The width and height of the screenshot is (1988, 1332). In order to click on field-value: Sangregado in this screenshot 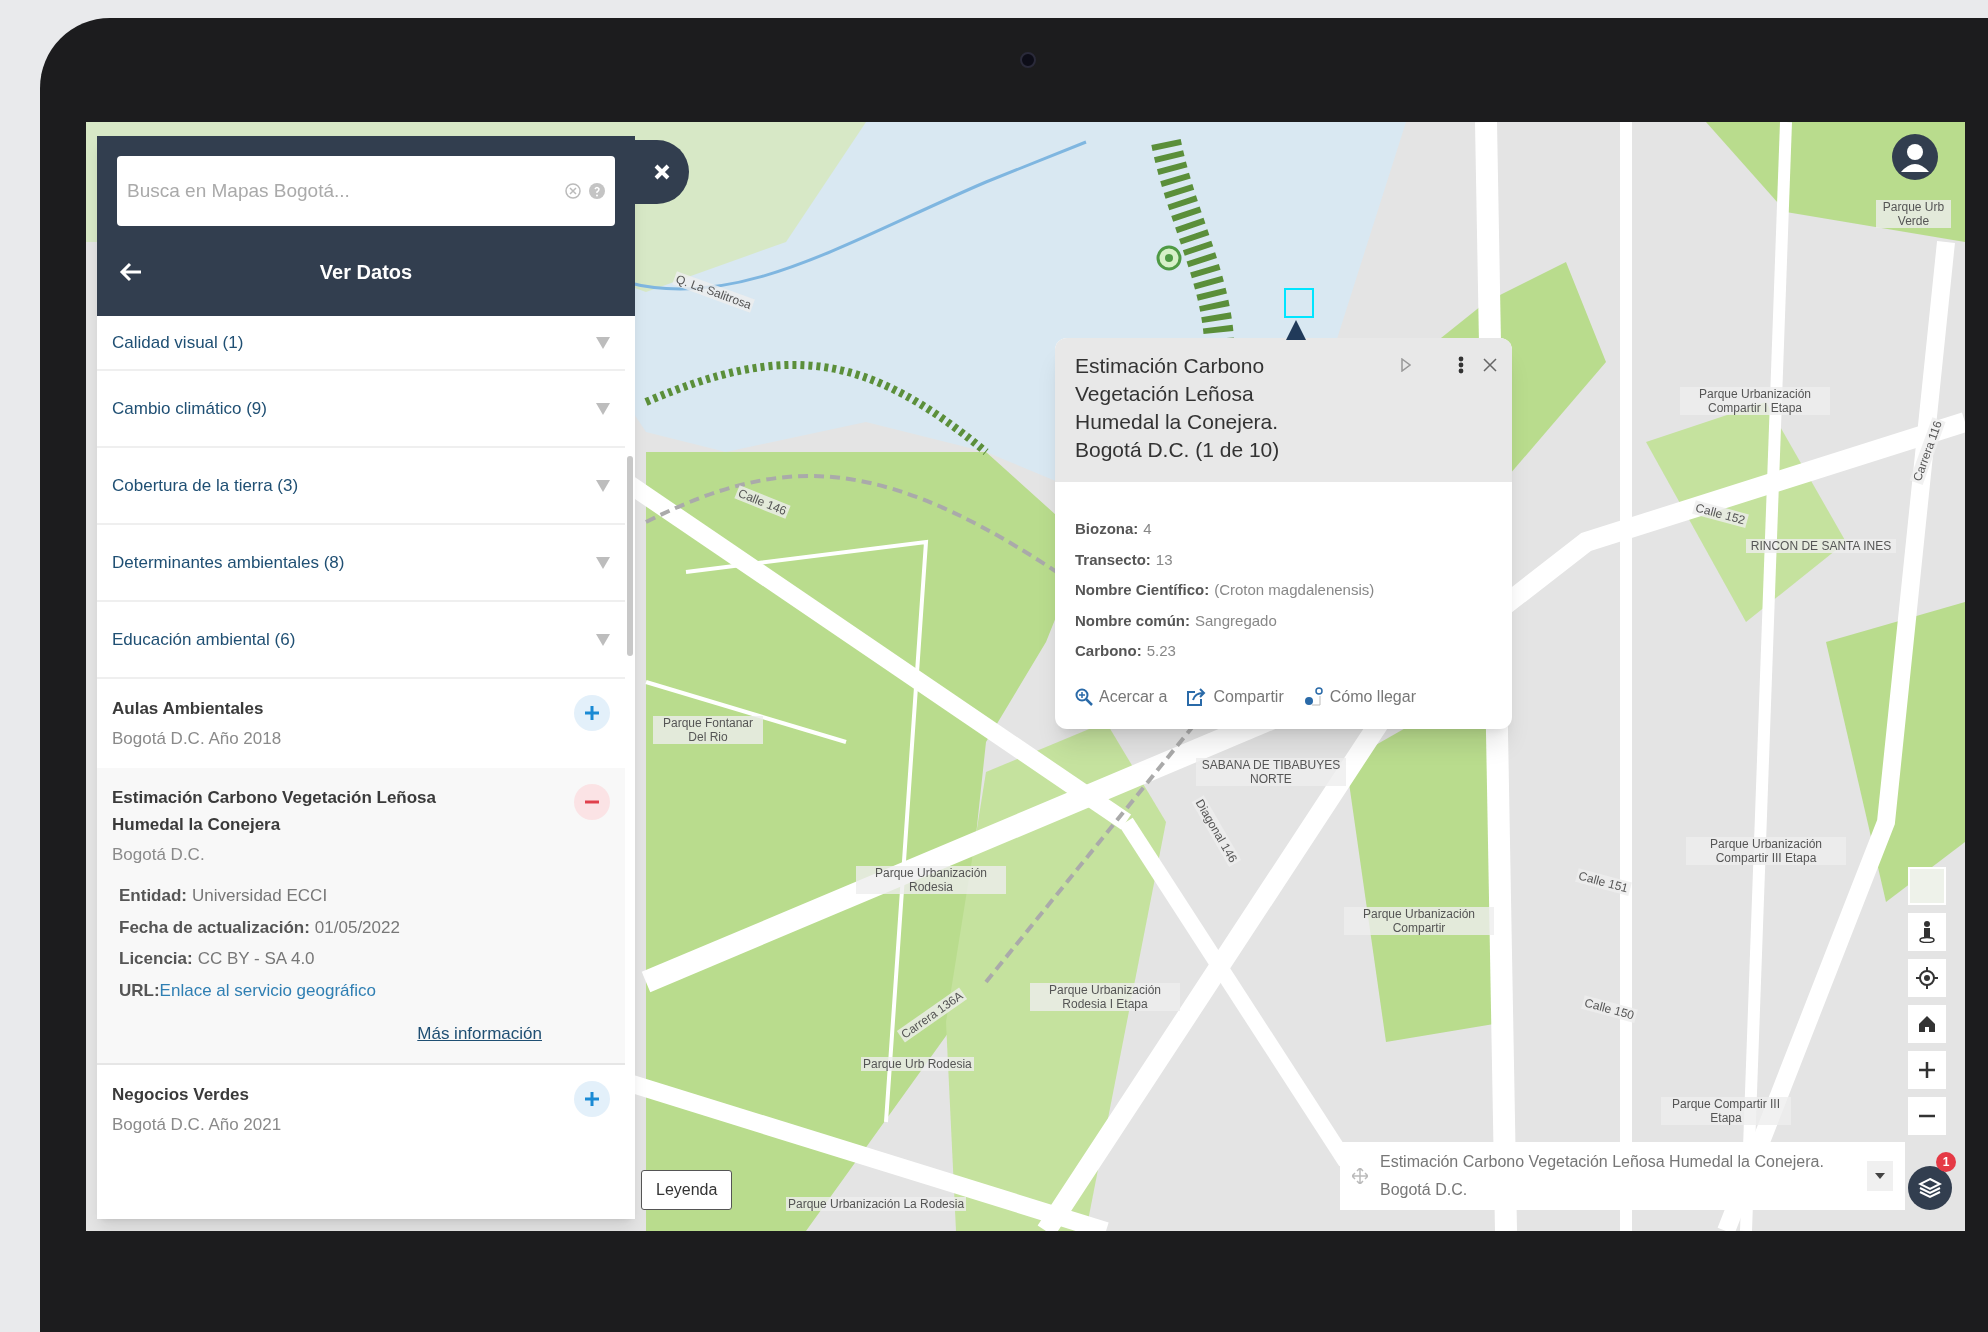, I will do `click(1236, 620)`.